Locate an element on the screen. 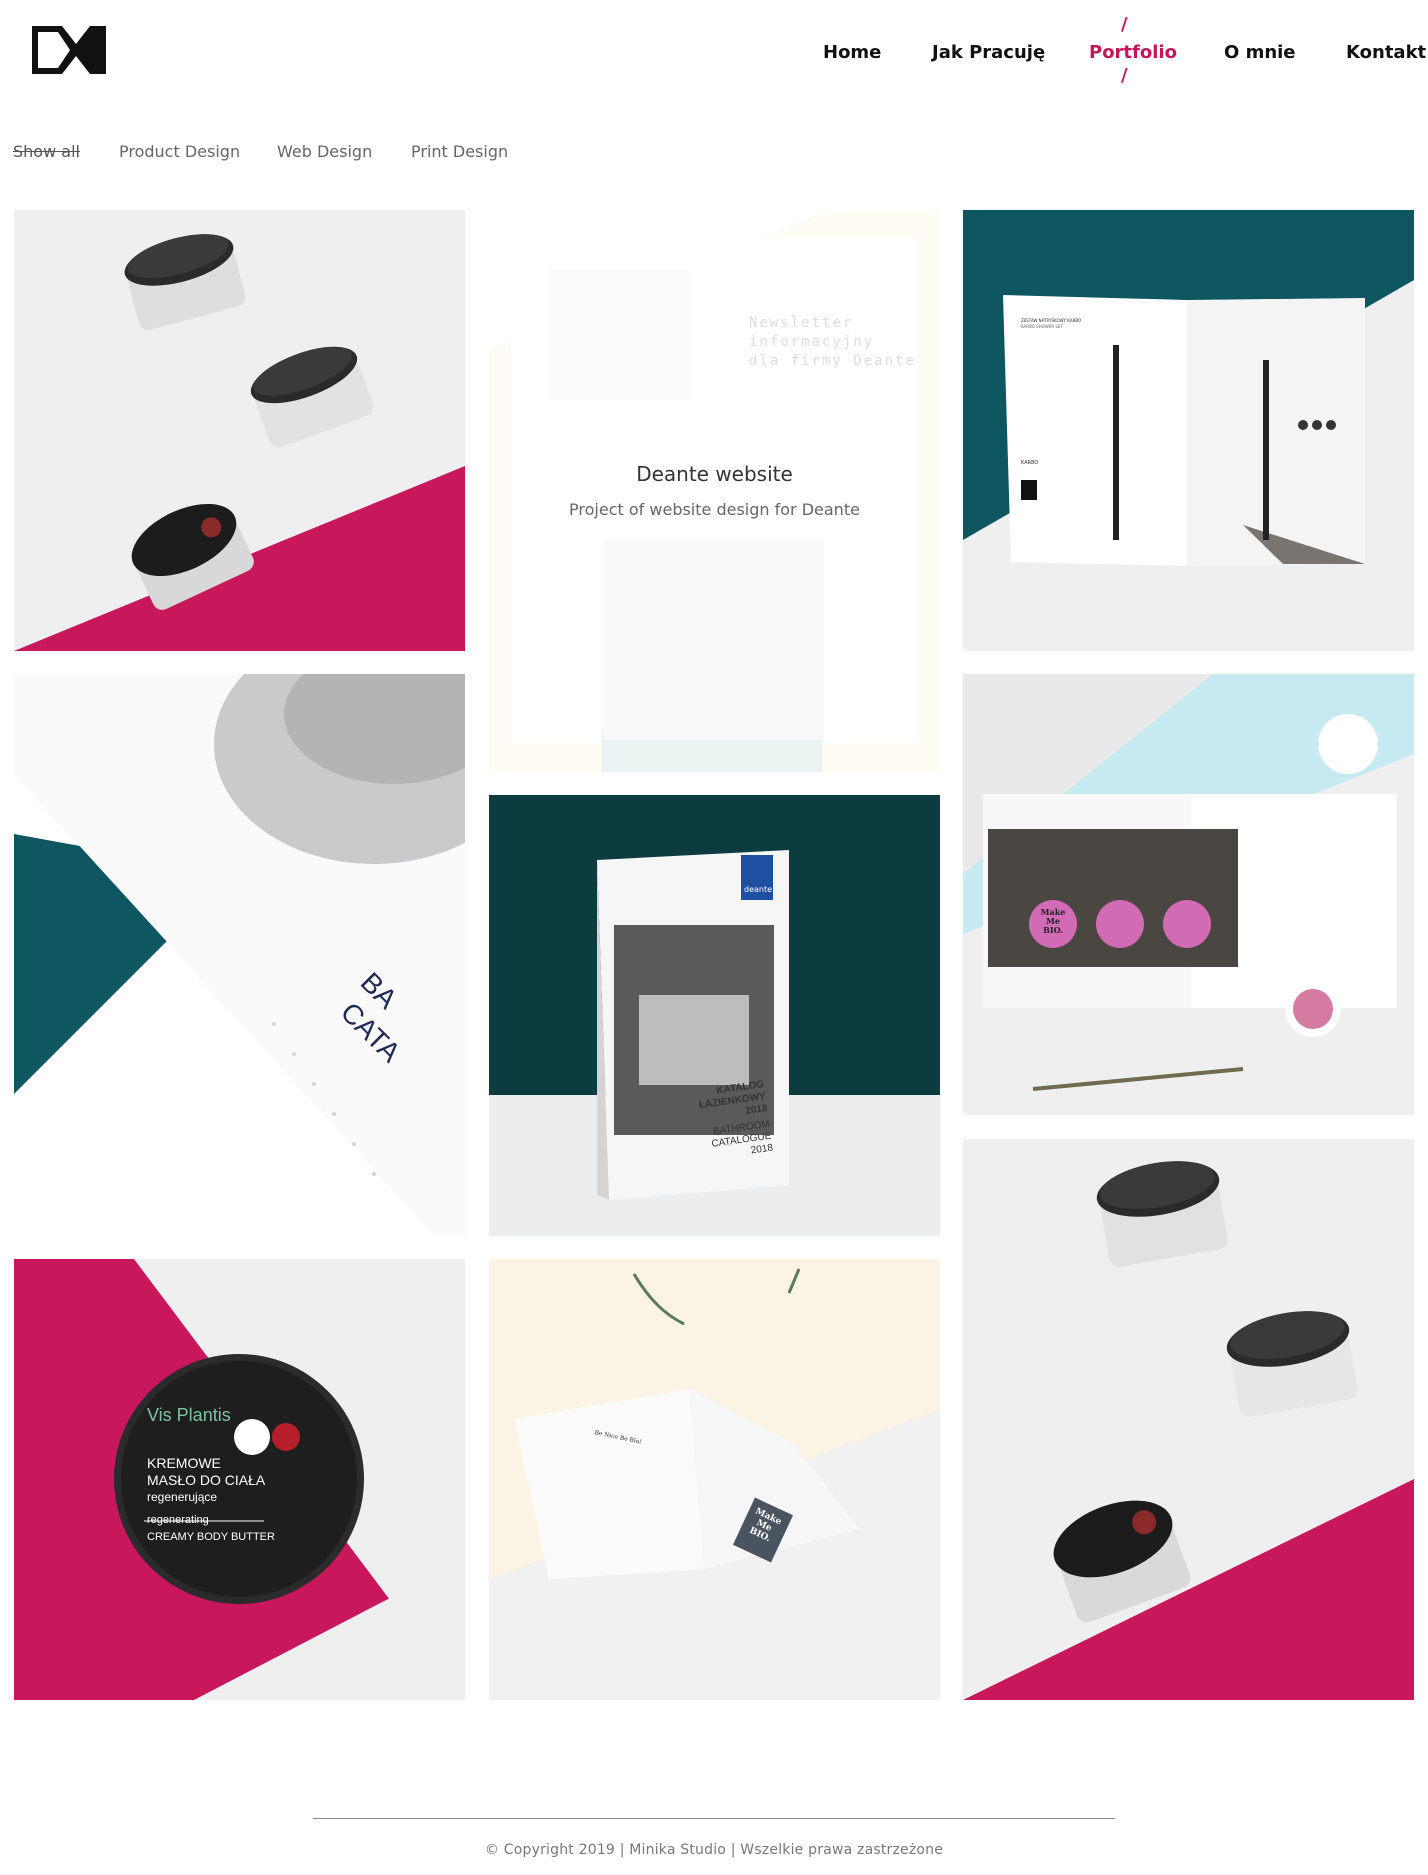 The image size is (1428, 1875). nav-portfolio: Portfolio is located at coordinates (1133, 53).